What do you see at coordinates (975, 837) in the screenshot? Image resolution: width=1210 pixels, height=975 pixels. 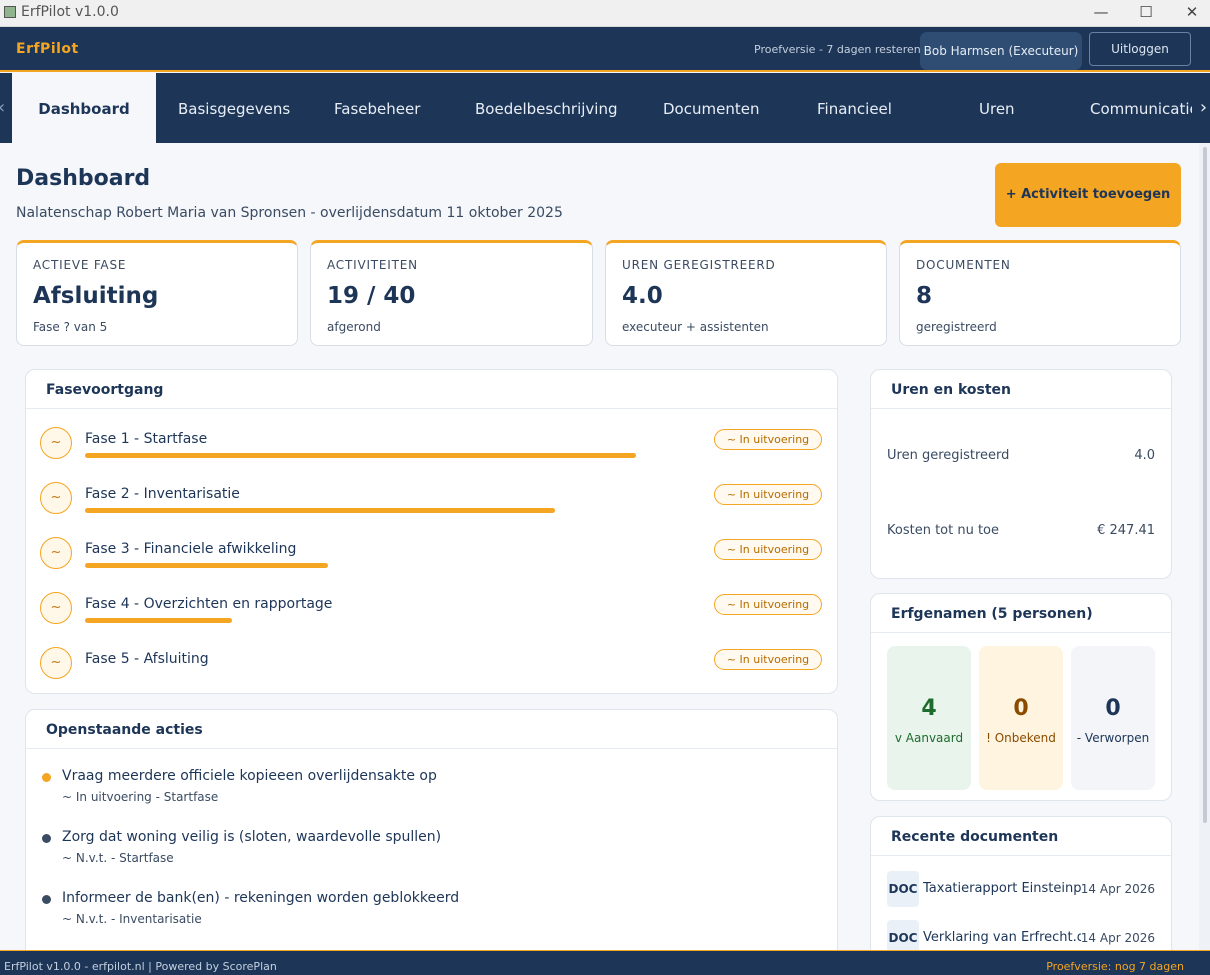 I see `panel-title: Recente documenten` at bounding box center [975, 837].